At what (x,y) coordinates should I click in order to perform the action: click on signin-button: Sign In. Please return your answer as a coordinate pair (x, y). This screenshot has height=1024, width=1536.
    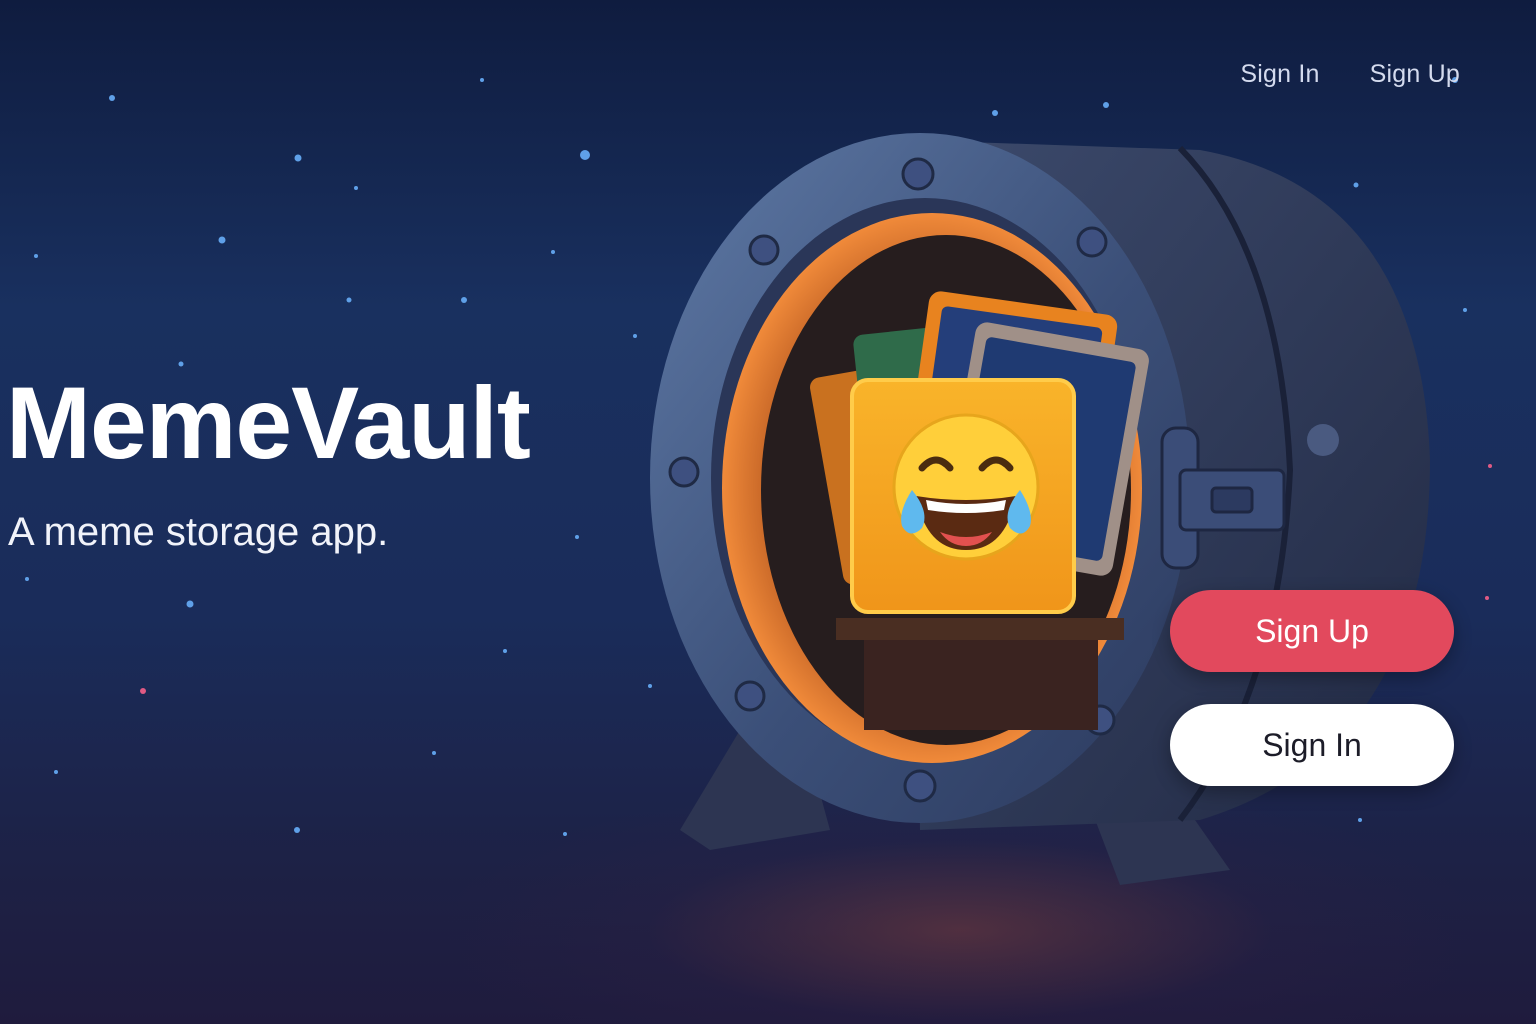
    Looking at the image, I should click on (1312, 745).